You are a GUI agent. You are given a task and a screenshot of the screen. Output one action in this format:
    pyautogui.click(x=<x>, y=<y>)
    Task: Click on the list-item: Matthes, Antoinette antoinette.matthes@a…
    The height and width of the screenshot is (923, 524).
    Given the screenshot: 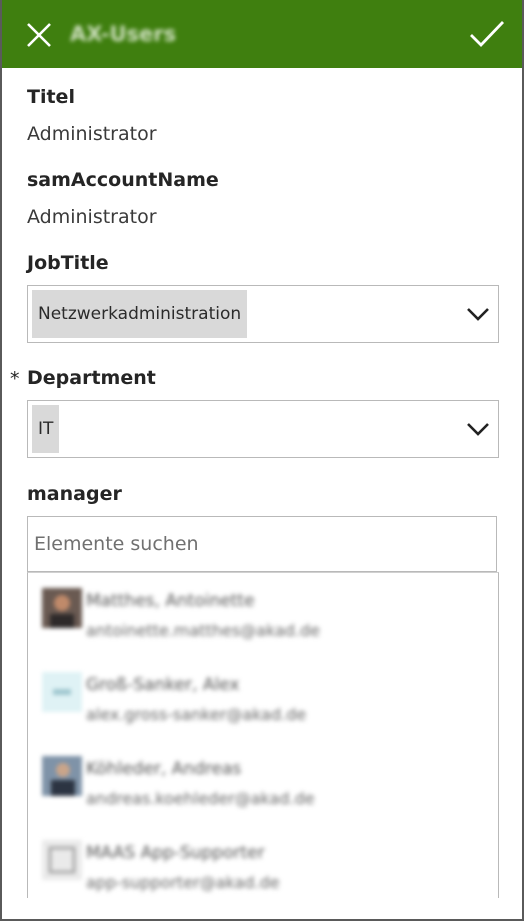 What is the action you would take?
    pyautogui.click(x=263, y=613)
    